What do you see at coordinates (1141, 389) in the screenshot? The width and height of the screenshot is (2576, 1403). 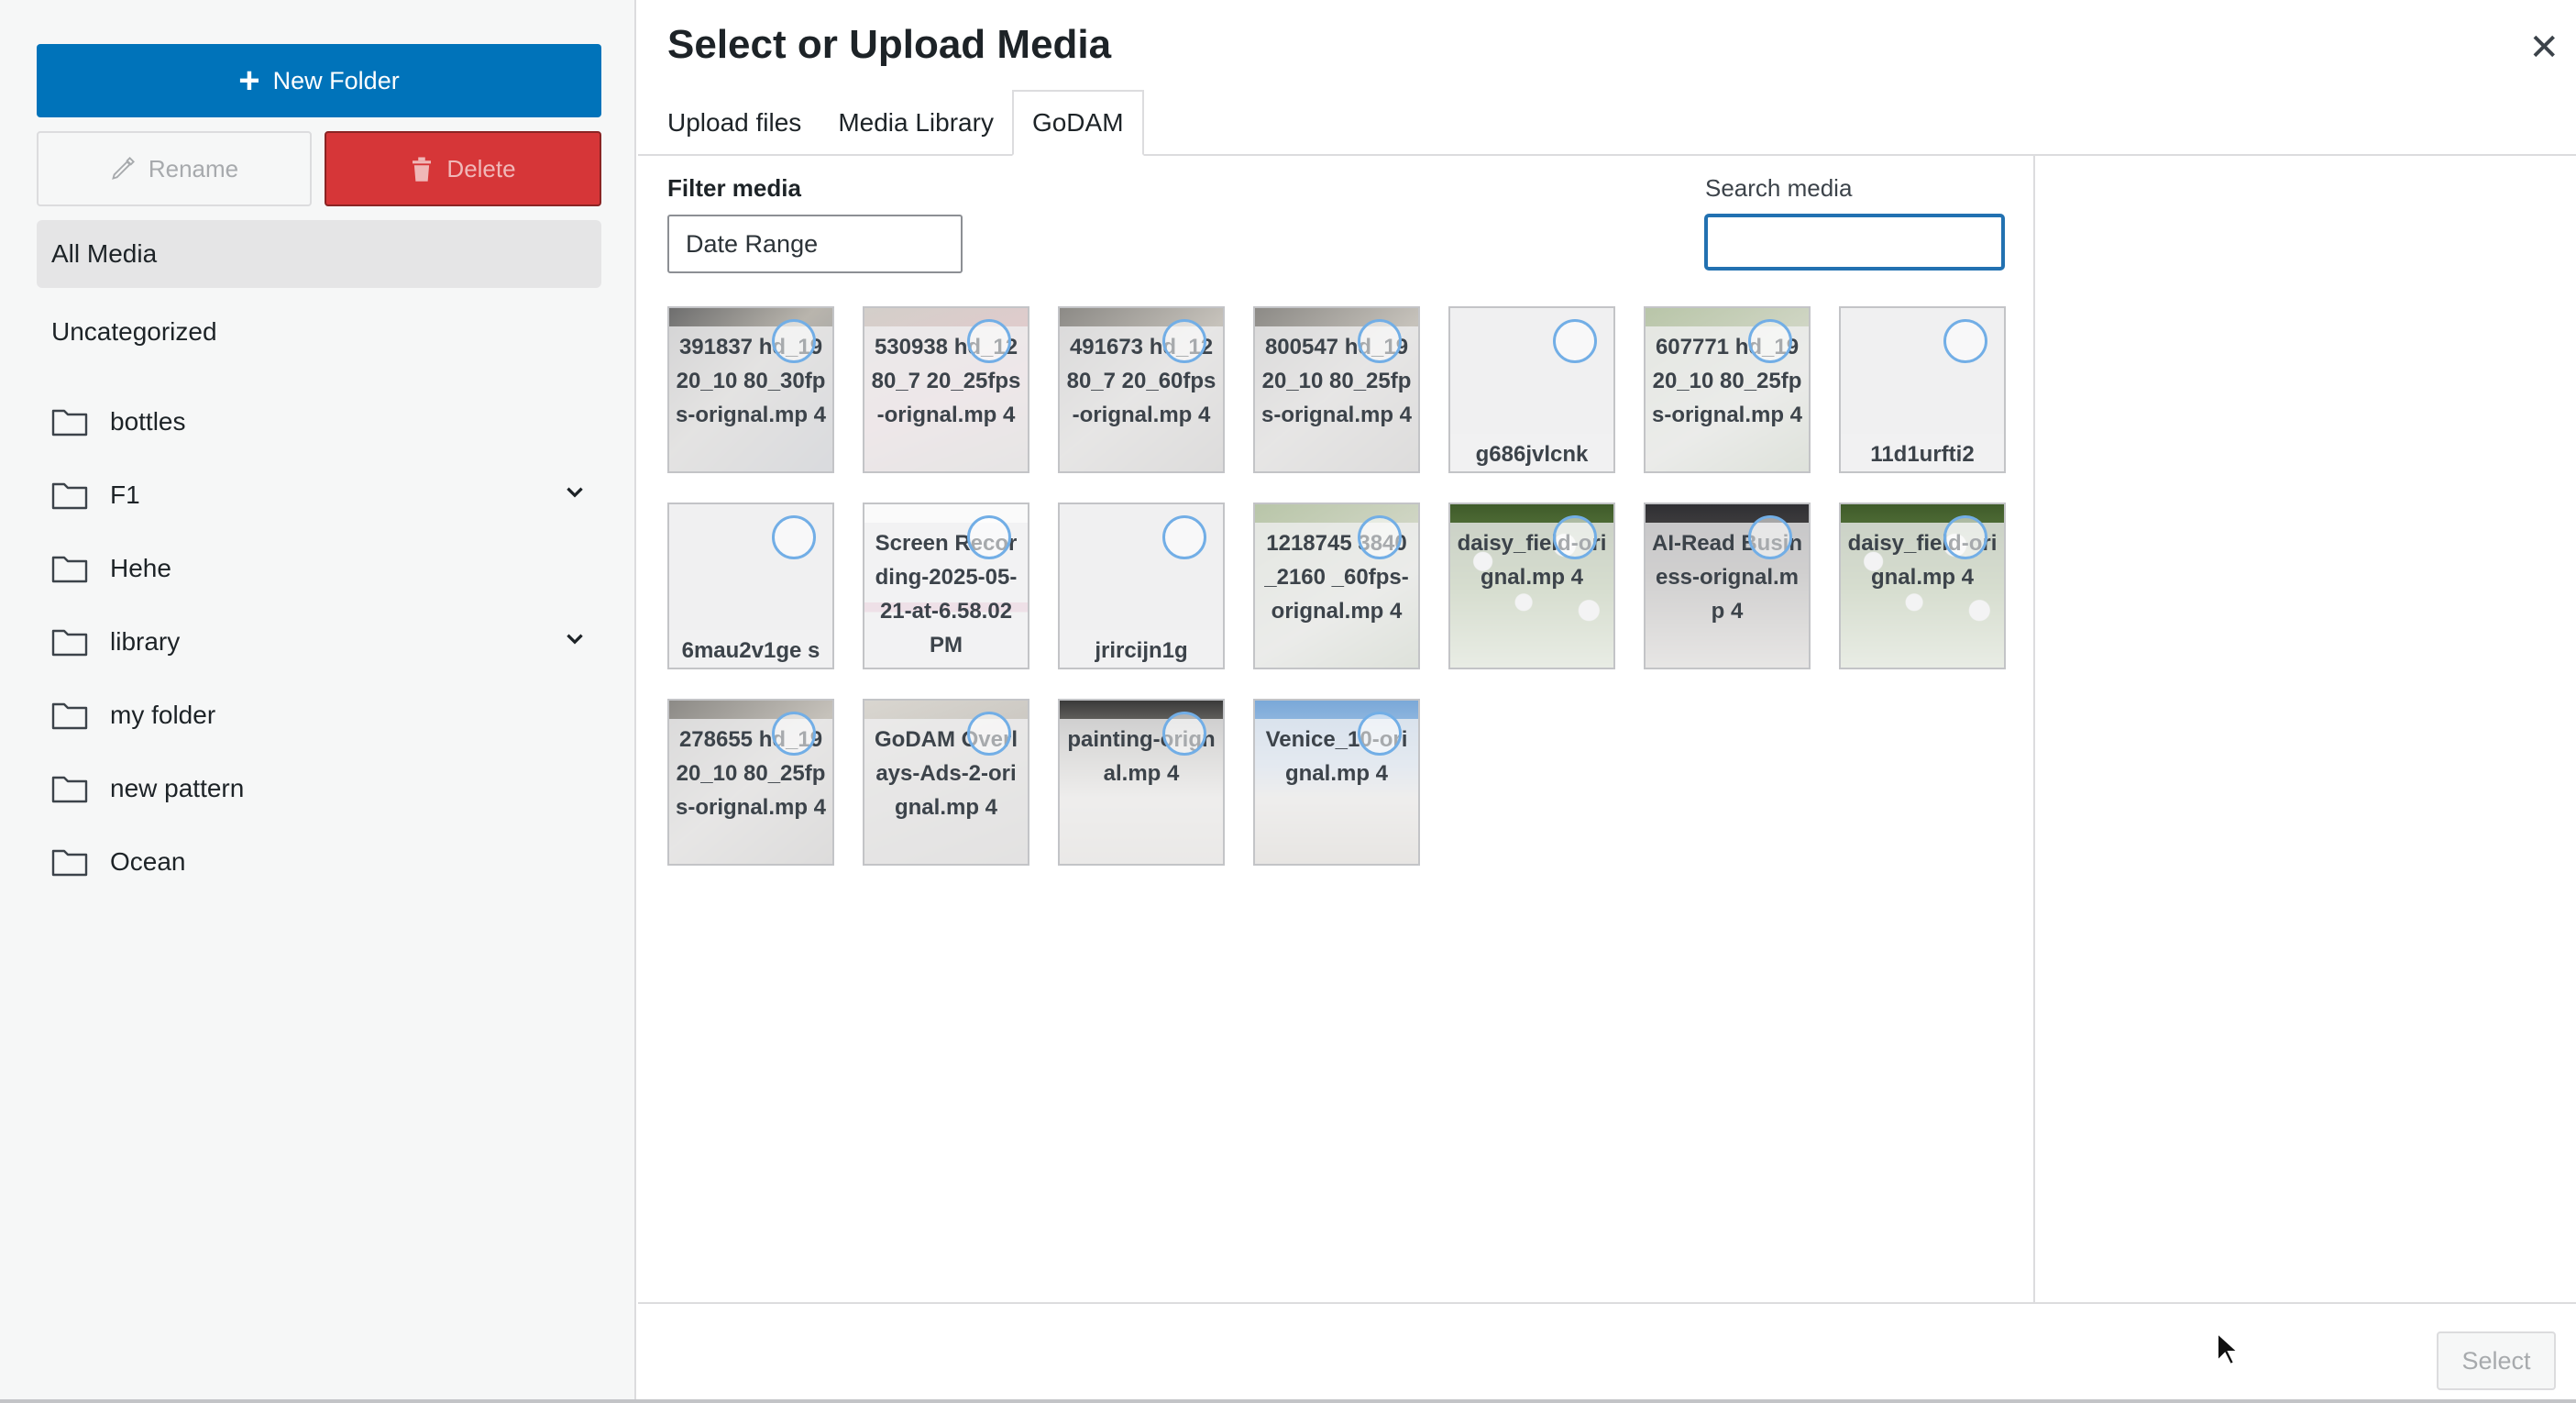 I see `media-item: 491673 hd_1280_7 20_60fps-orignal.mp 4` at bounding box center [1141, 389].